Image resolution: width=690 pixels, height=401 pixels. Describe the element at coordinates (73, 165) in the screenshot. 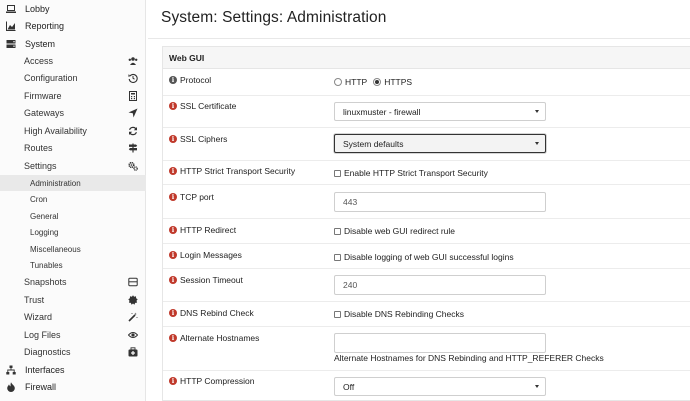

I see `sidebar-item-settings: Settings` at that location.